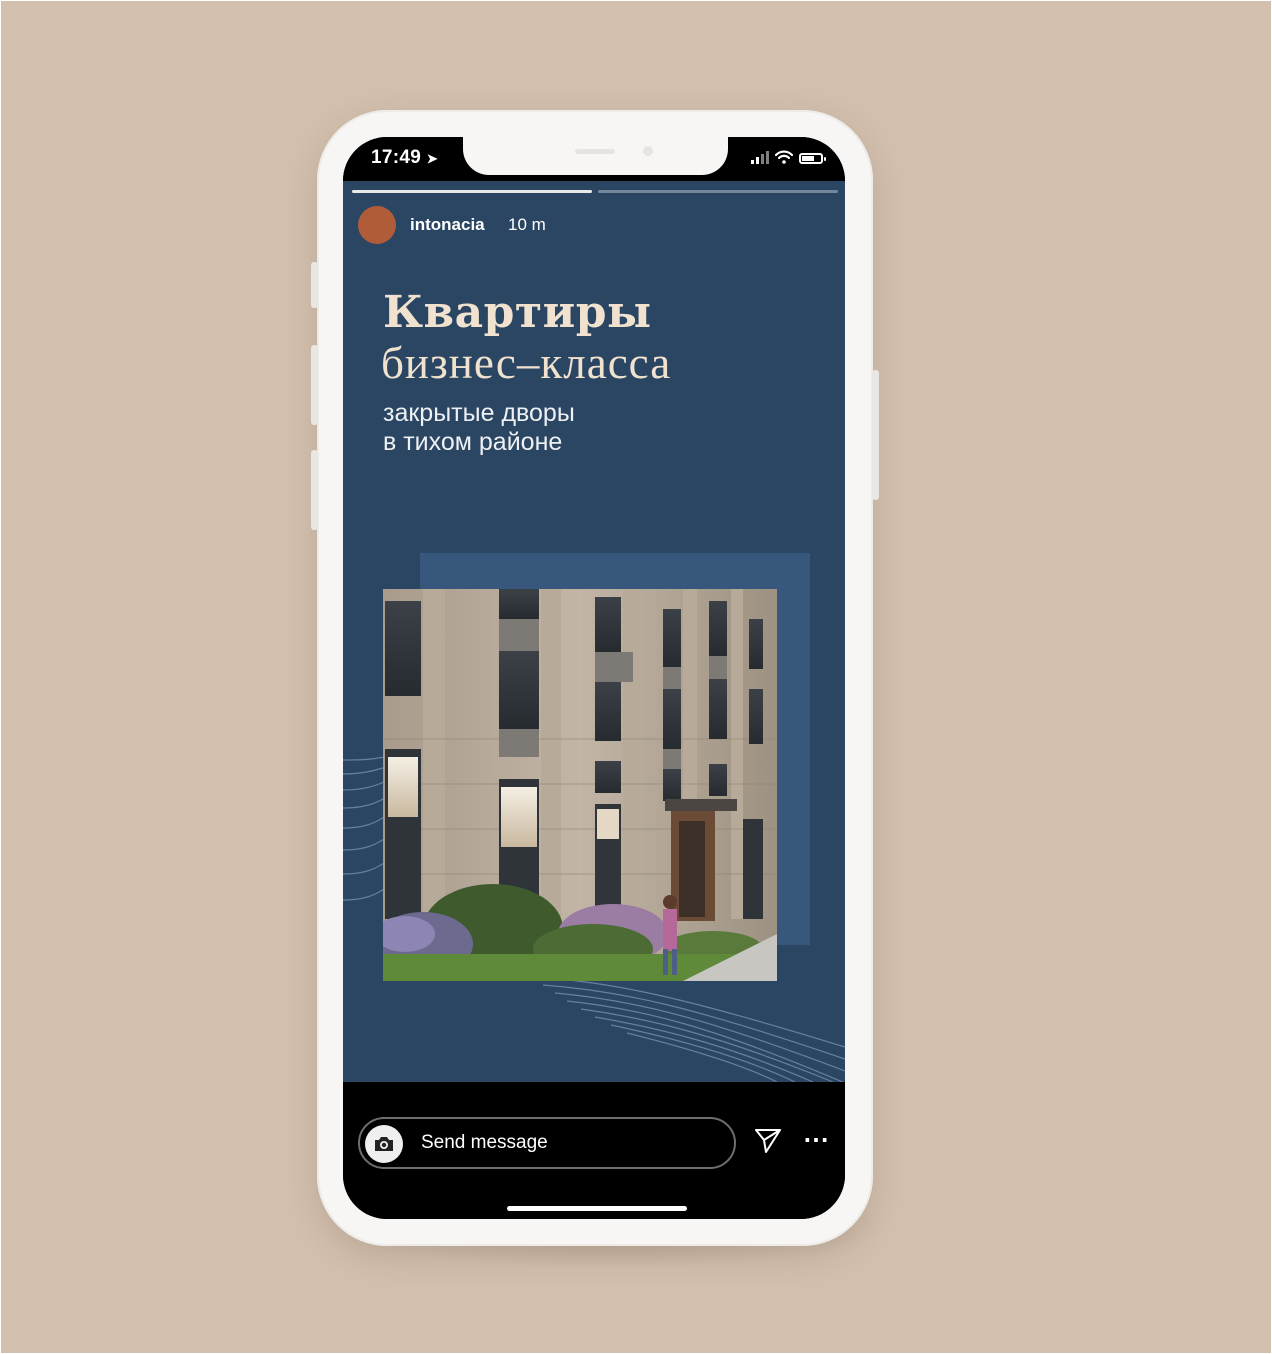  I want to click on avatar, so click(377, 225).